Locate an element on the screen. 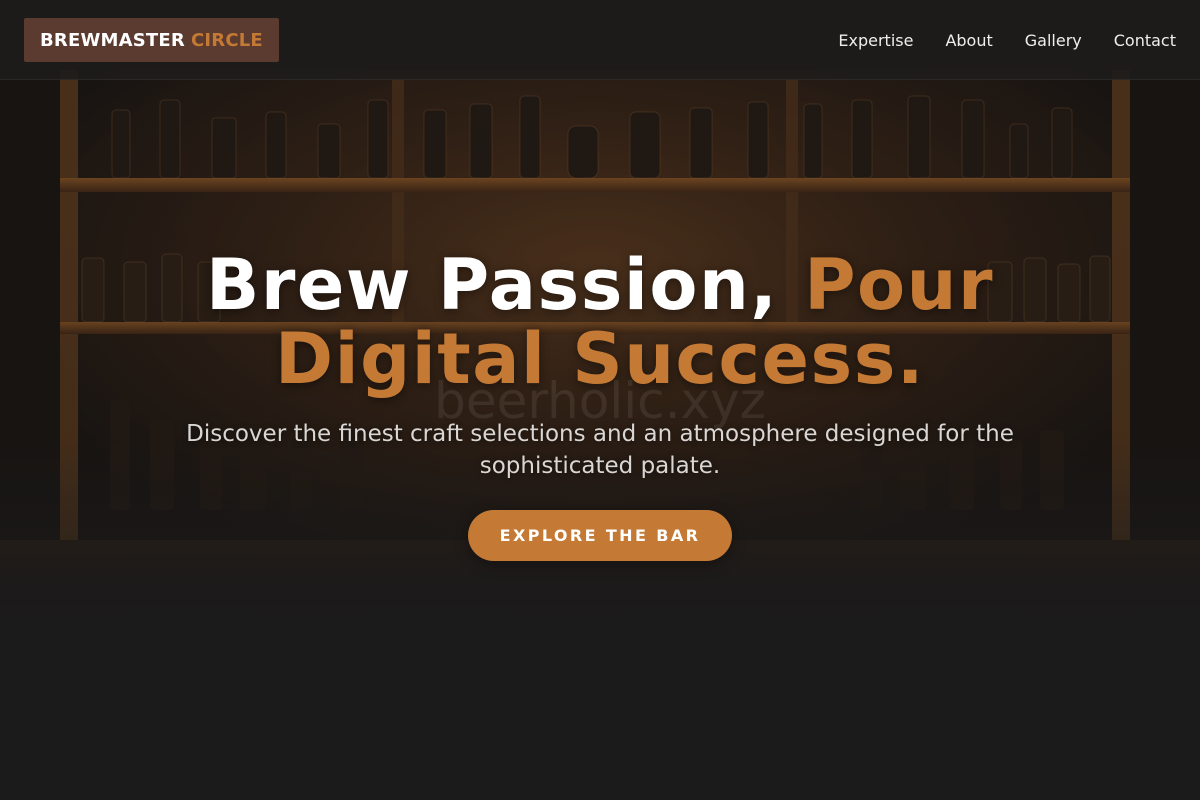 The width and height of the screenshot is (1200, 800). brand-name-accent: CIRCLE is located at coordinates (226, 40).